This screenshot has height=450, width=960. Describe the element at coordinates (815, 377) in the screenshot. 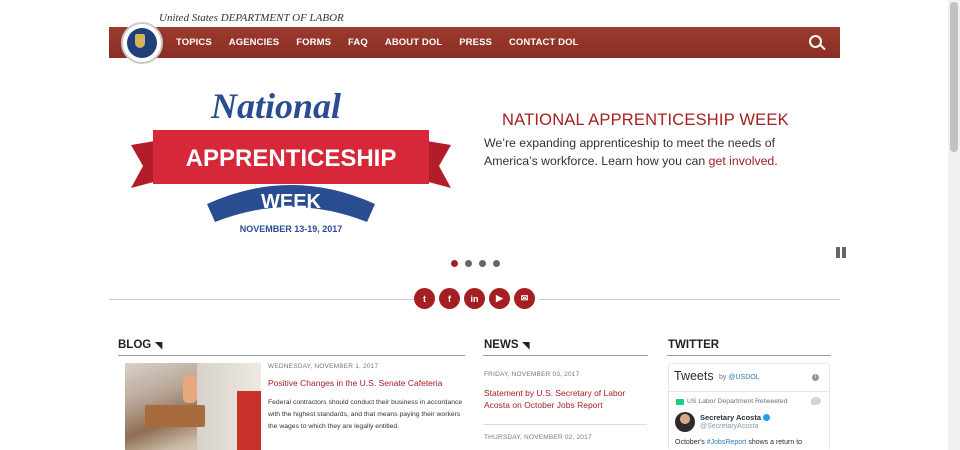

I see `info-icon: i` at that location.